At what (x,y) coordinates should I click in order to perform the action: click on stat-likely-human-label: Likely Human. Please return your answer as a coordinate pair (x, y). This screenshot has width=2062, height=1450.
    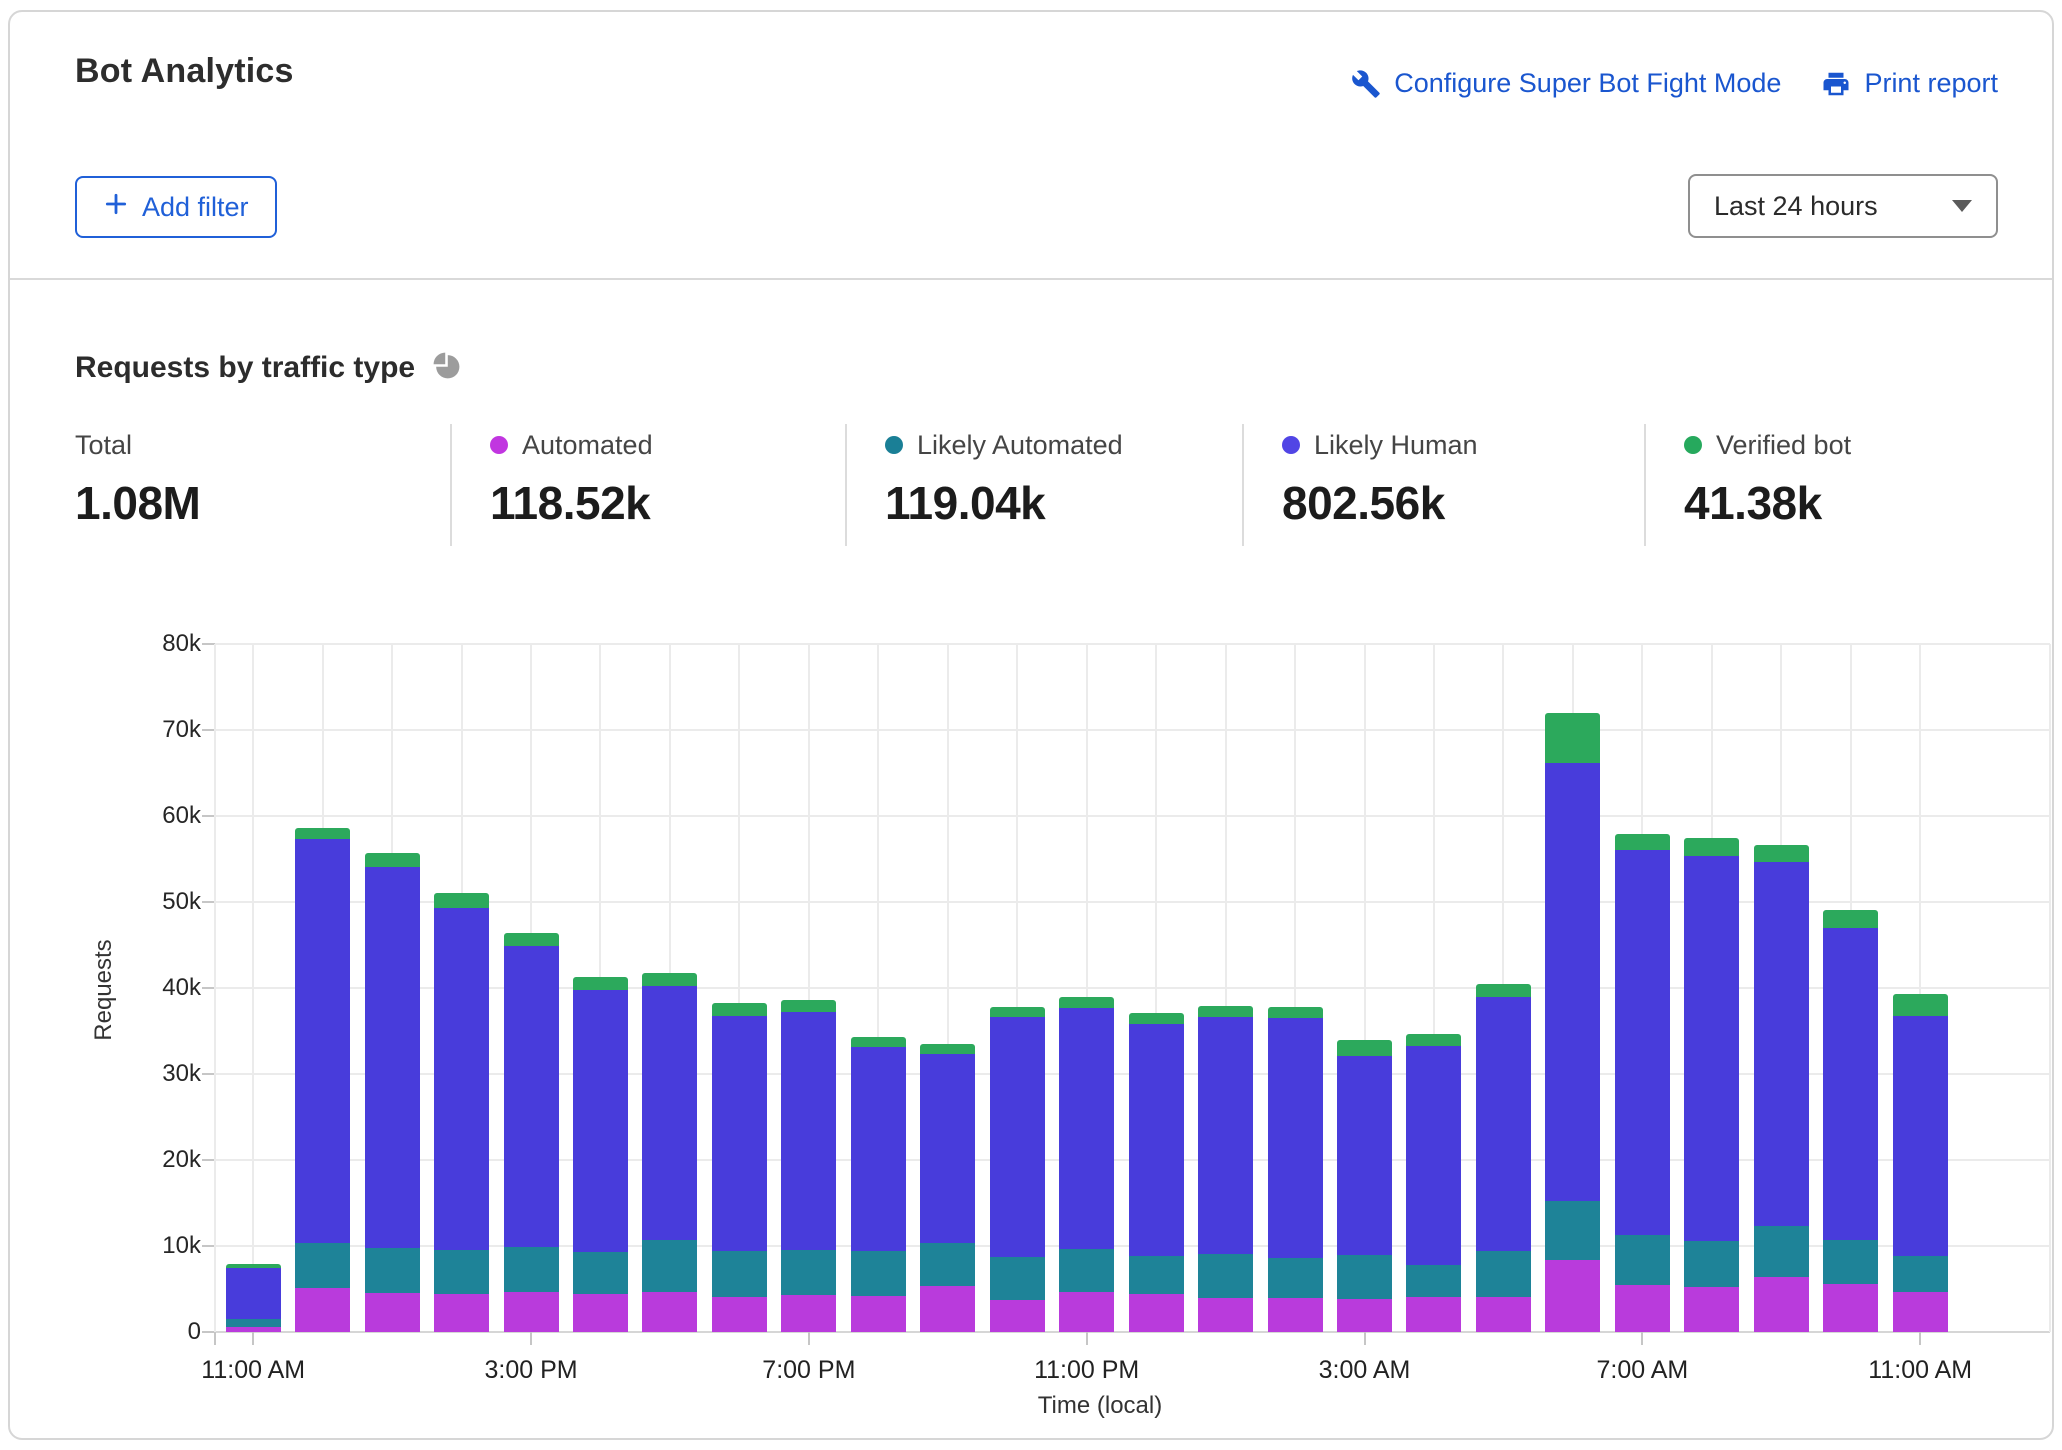
    Looking at the image, I should click on (1396, 444).